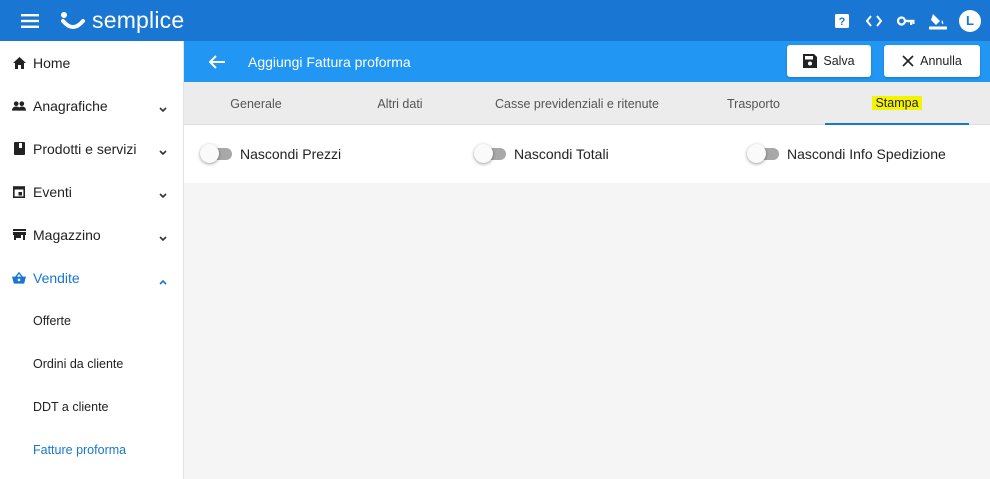  I want to click on top-app-bar: semplice ? L, so click(495, 20).